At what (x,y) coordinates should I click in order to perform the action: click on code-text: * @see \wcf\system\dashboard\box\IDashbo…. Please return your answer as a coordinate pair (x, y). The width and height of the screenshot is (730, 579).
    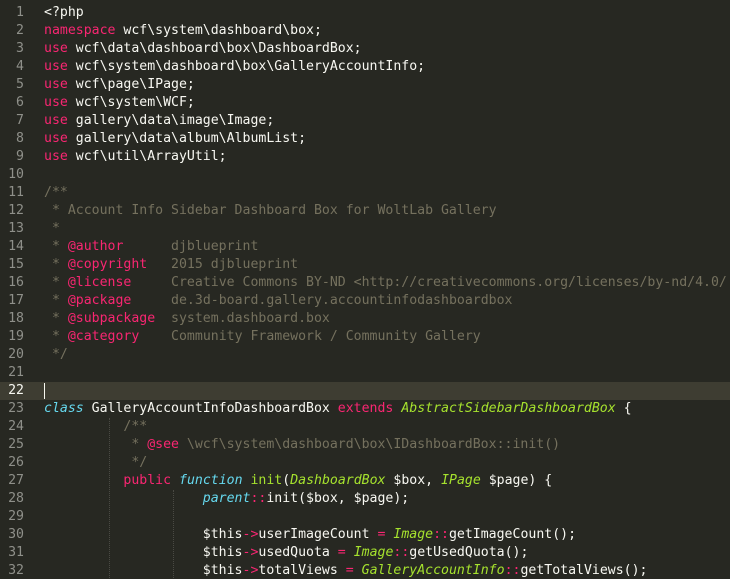
    Looking at the image, I should click on (302, 445).